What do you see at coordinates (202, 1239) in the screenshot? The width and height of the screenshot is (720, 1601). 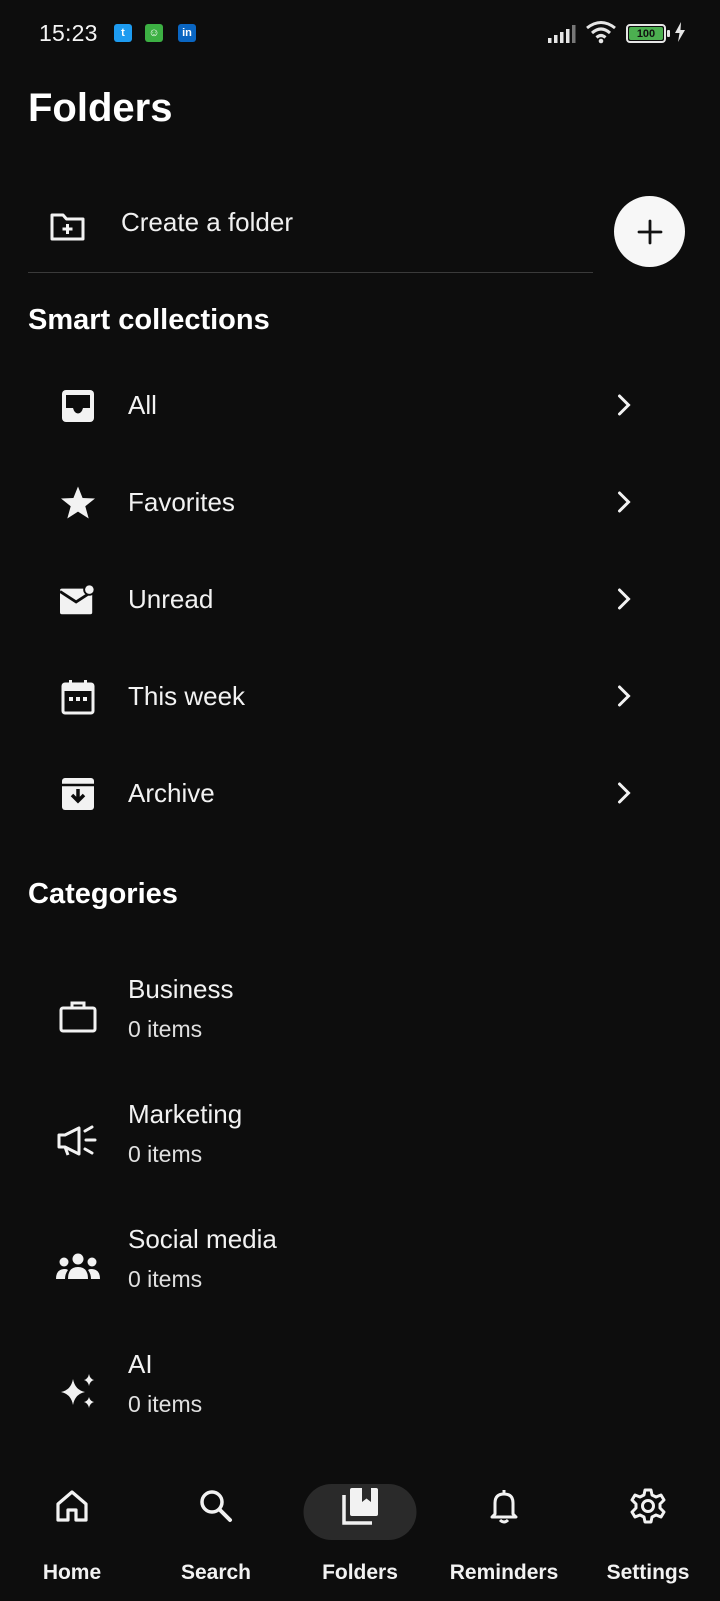 I see `category-name: Social media` at bounding box center [202, 1239].